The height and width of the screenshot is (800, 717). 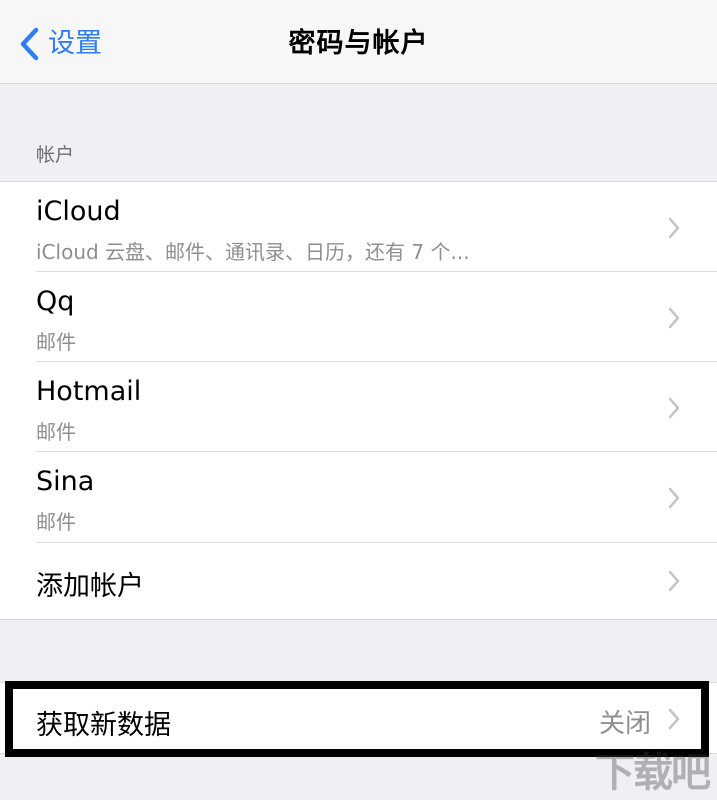 I want to click on fetch-settings-group: 获取新数据 关闭, so click(x=358, y=718).